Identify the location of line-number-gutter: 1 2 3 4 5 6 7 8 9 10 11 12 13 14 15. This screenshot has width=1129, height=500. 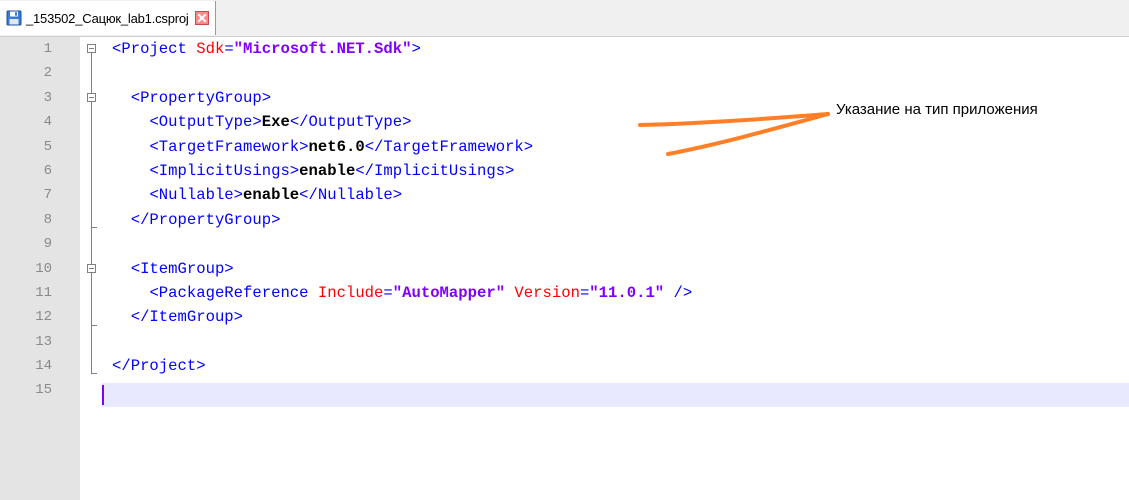
(40, 268).